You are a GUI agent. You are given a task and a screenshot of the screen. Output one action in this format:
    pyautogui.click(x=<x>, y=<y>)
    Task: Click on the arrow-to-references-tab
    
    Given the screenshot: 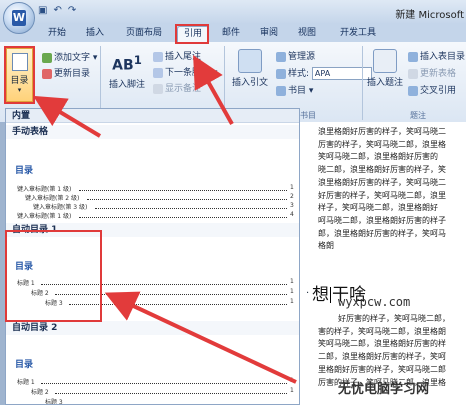 What is the action you would take?
    pyautogui.click(x=213, y=90)
    